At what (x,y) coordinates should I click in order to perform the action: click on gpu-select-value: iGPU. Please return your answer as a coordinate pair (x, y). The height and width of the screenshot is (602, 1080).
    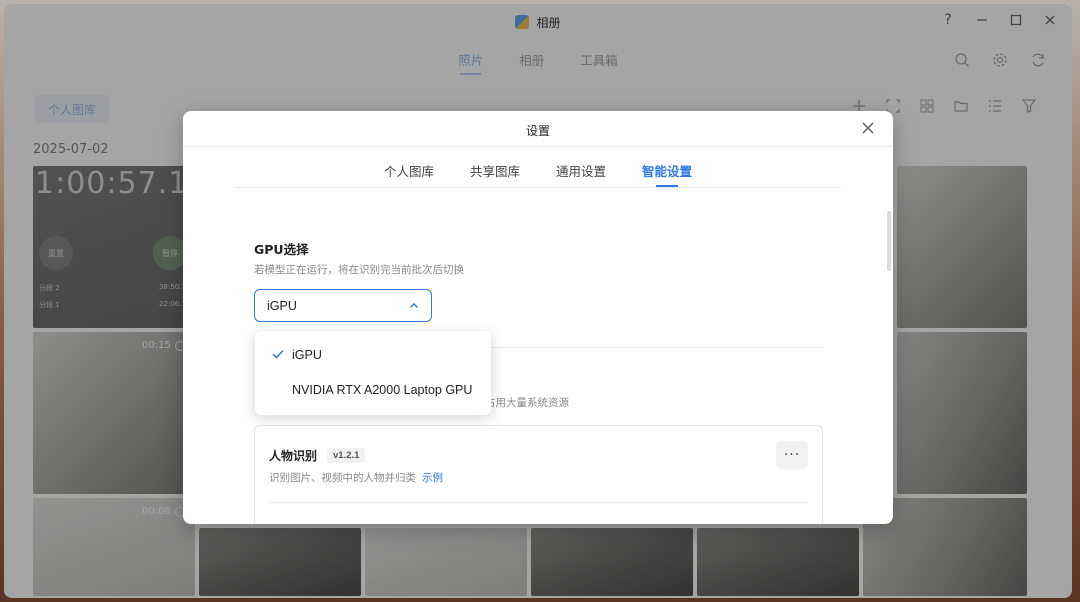
    Looking at the image, I should click on (282, 305).